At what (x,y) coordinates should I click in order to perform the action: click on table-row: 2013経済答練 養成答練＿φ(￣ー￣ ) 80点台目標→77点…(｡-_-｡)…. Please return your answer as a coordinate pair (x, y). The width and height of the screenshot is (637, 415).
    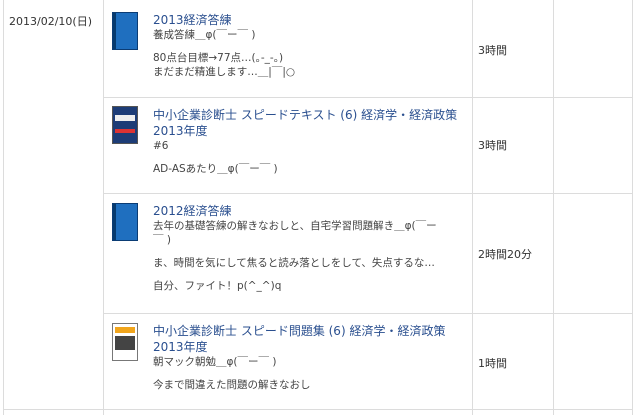
    Looking at the image, I should click on (288, 48).